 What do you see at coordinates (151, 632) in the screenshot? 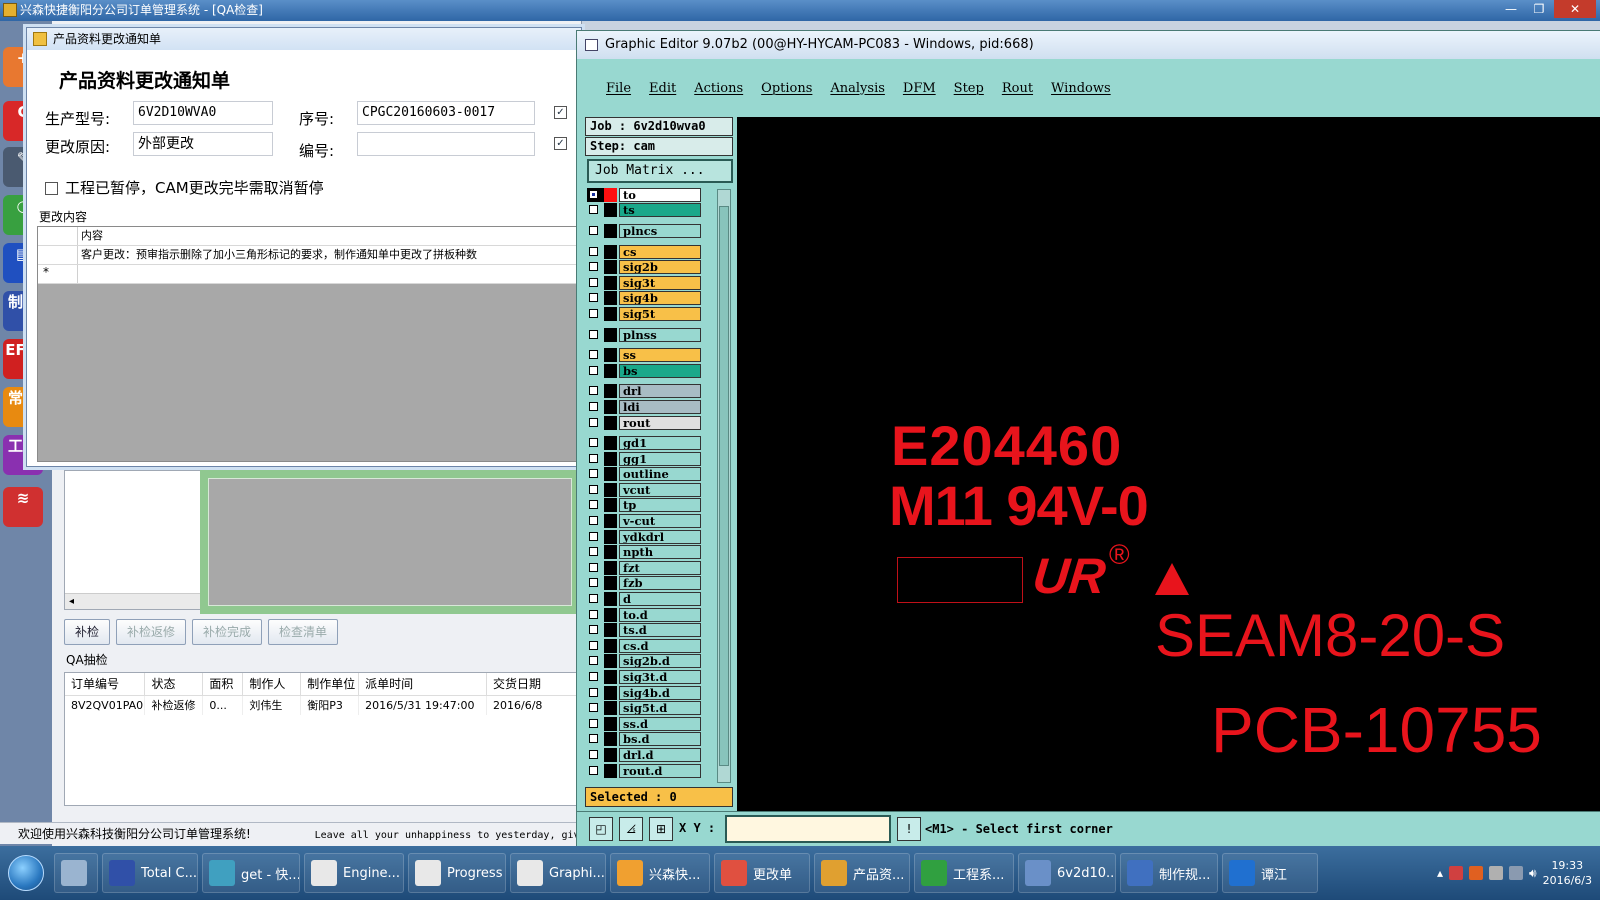
I see `recheck-repair-button: 补检返修` at bounding box center [151, 632].